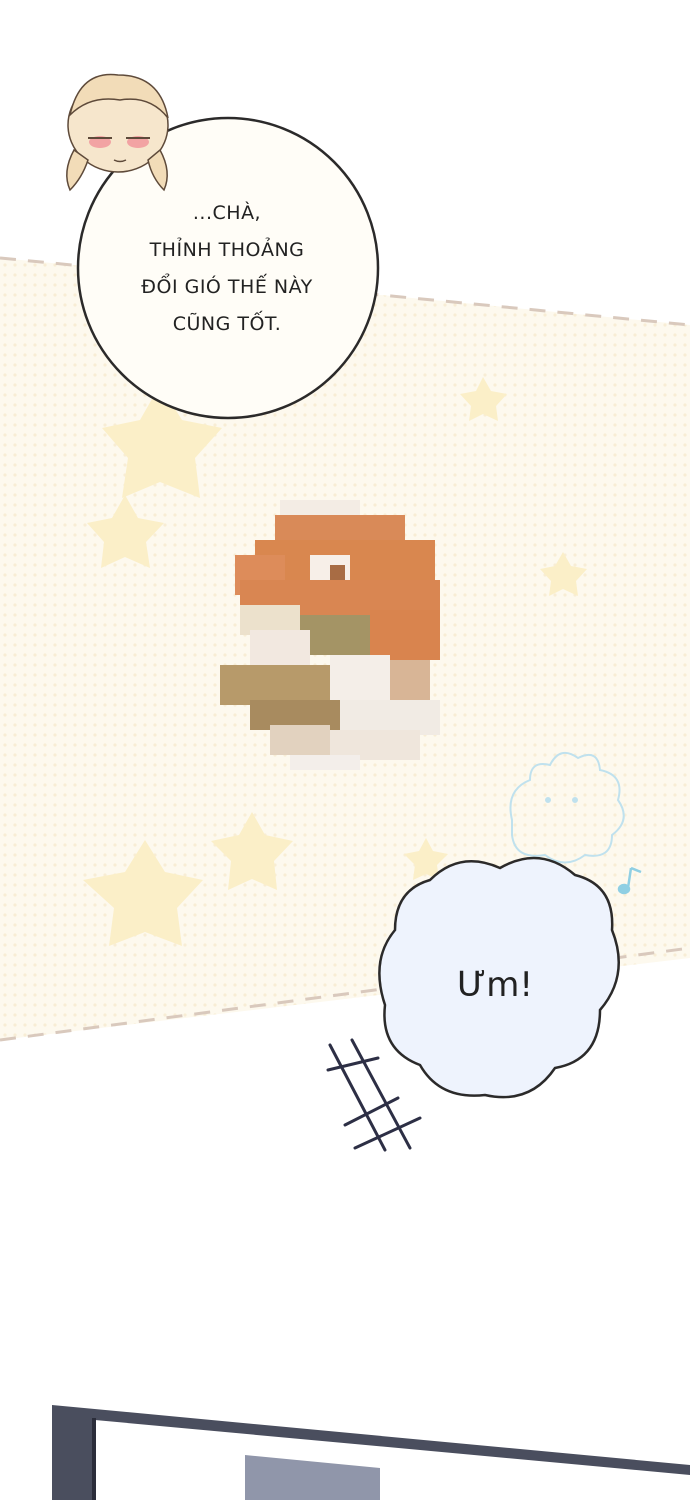 The image size is (690, 1500). What do you see at coordinates (371, 1452) in the screenshot?
I see `next-panel-edge` at bounding box center [371, 1452].